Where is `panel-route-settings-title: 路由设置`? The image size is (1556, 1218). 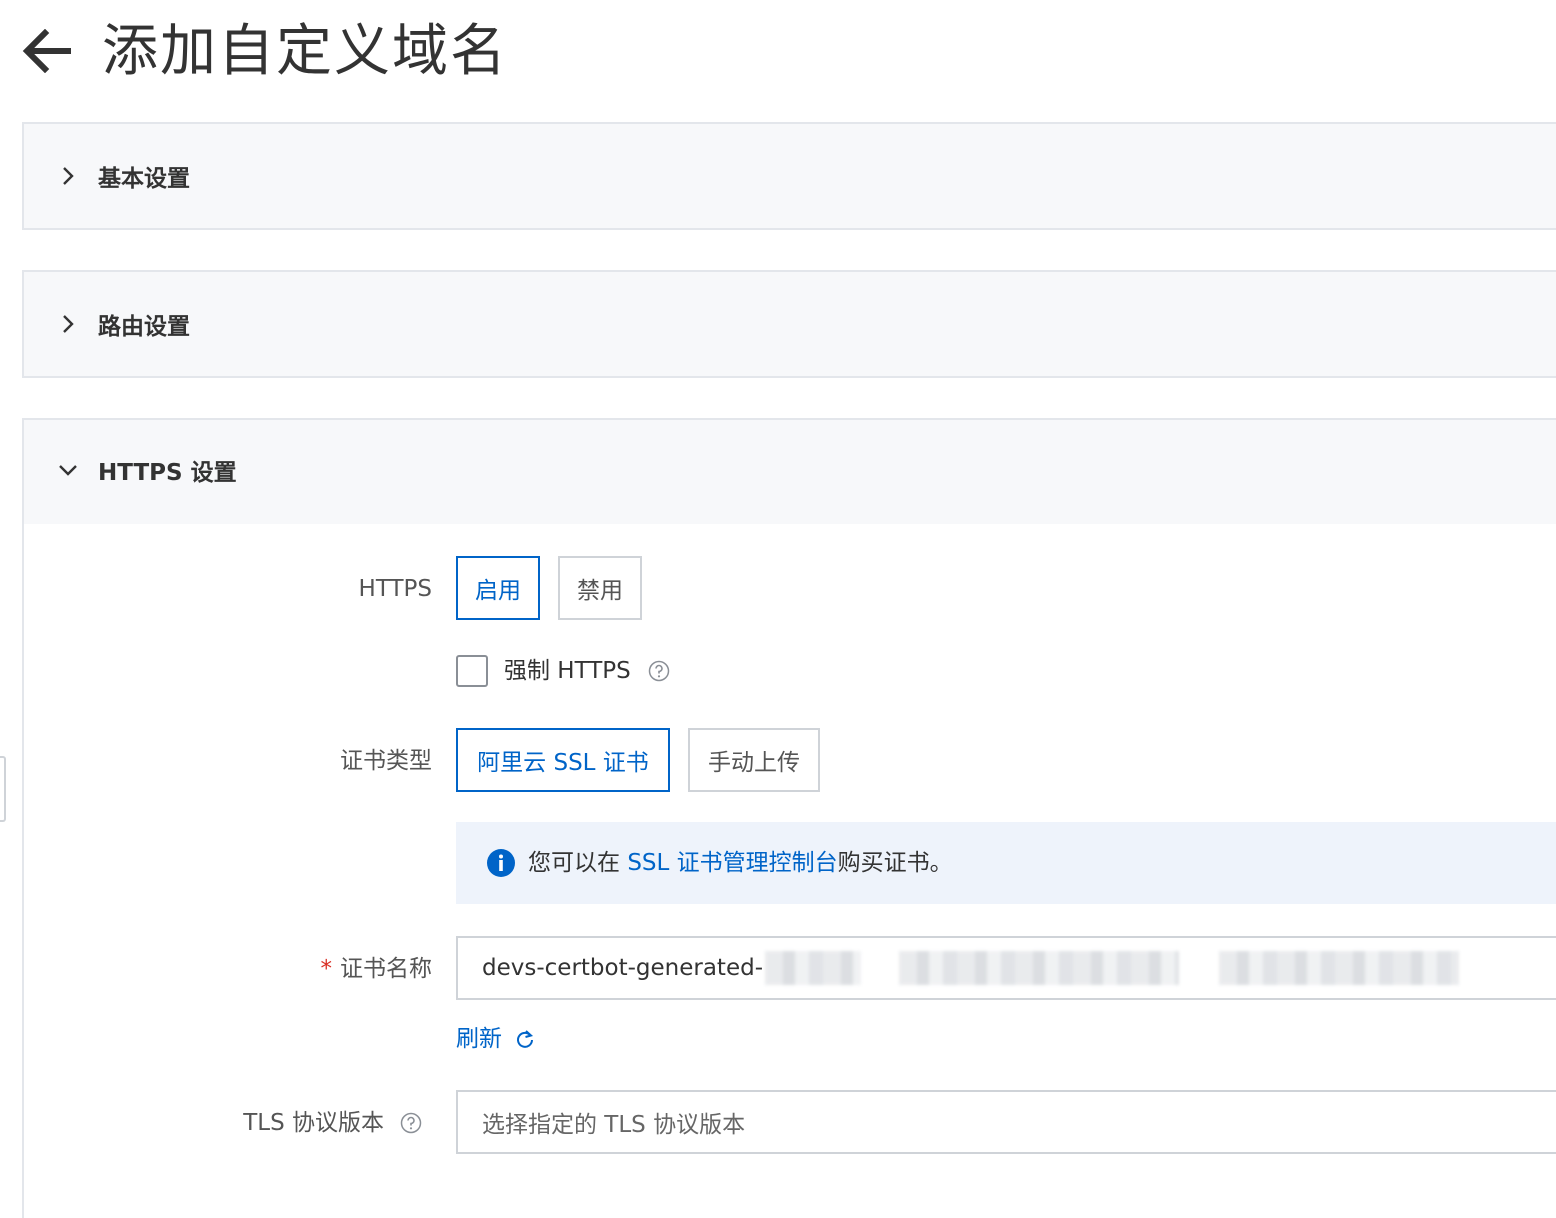 panel-route-settings-title: 路由设置 is located at coordinates (144, 327).